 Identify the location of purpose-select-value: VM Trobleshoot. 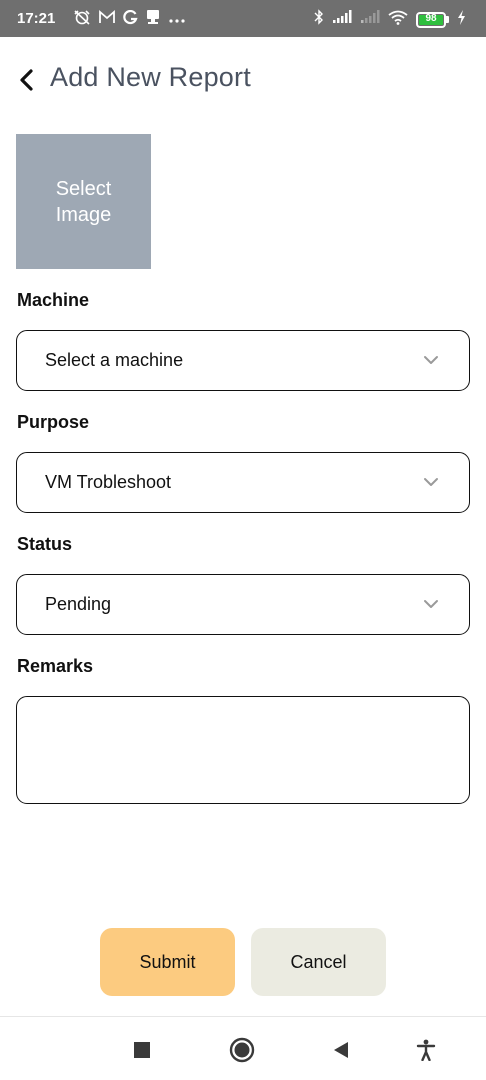
(108, 482).